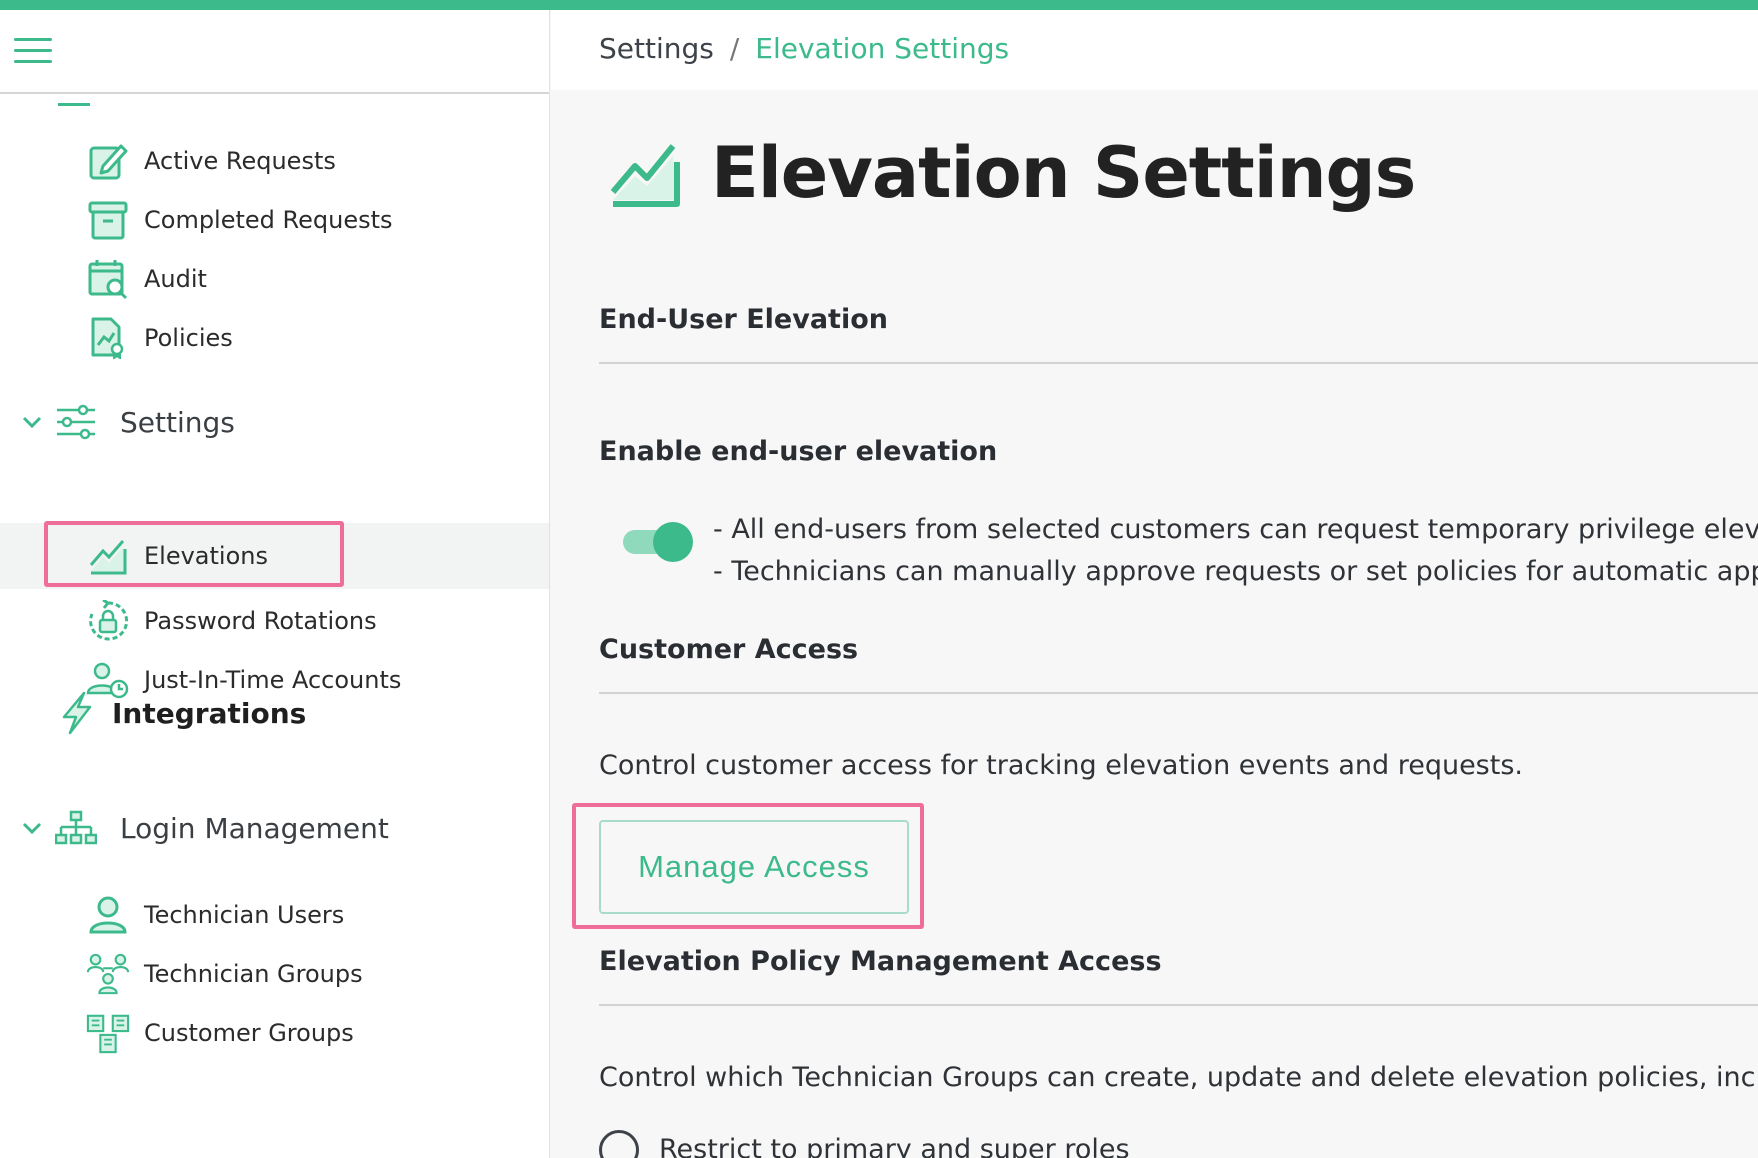 The image size is (1758, 1158). I want to click on restrict-roles-radio-label: Restrict to primary and super roles, so click(894, 1146).